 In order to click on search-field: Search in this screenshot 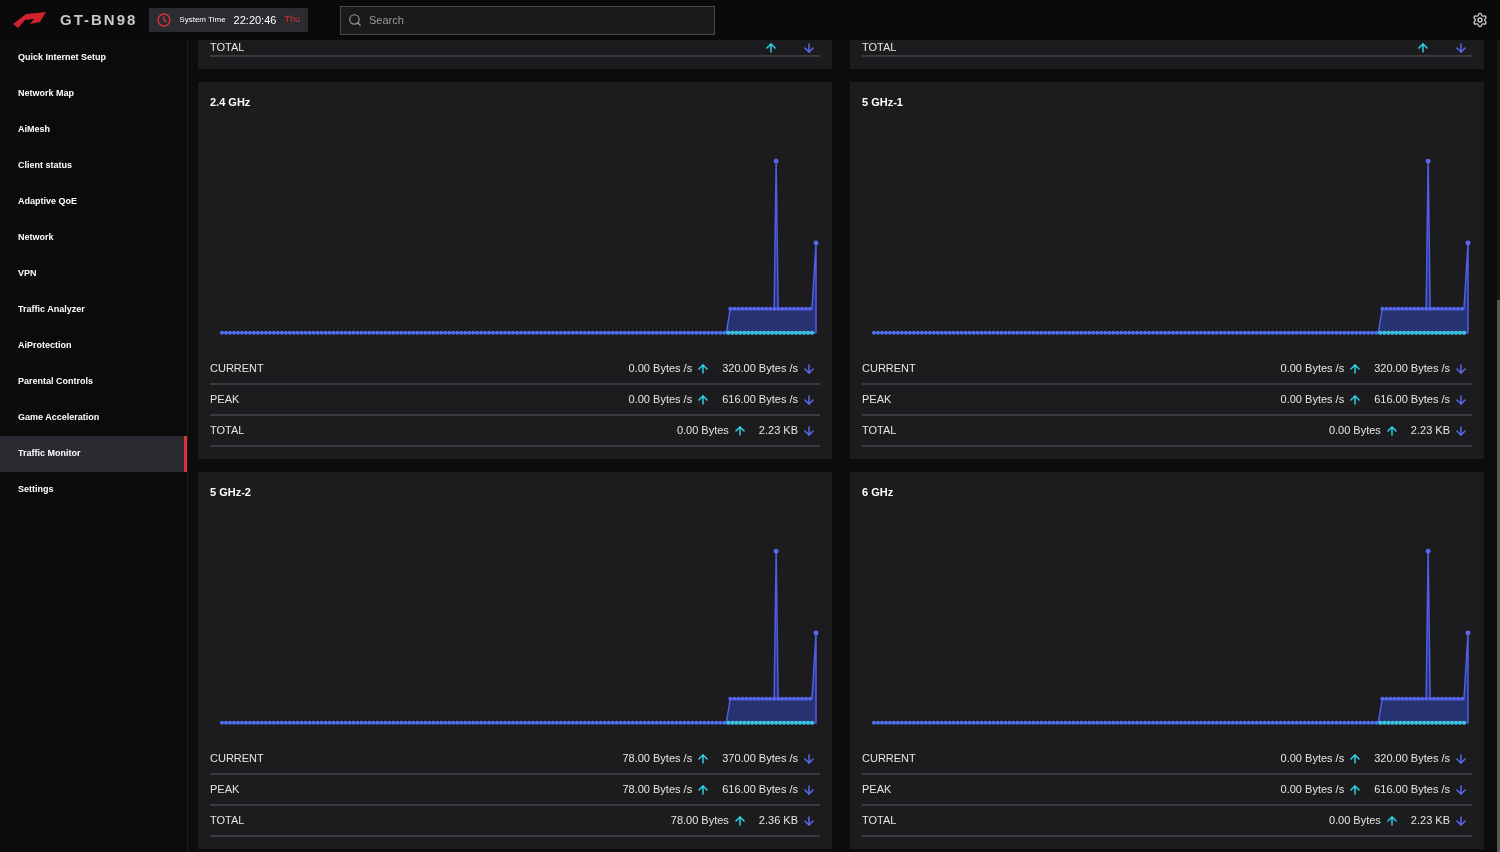, I will do `click(527, 20)`.